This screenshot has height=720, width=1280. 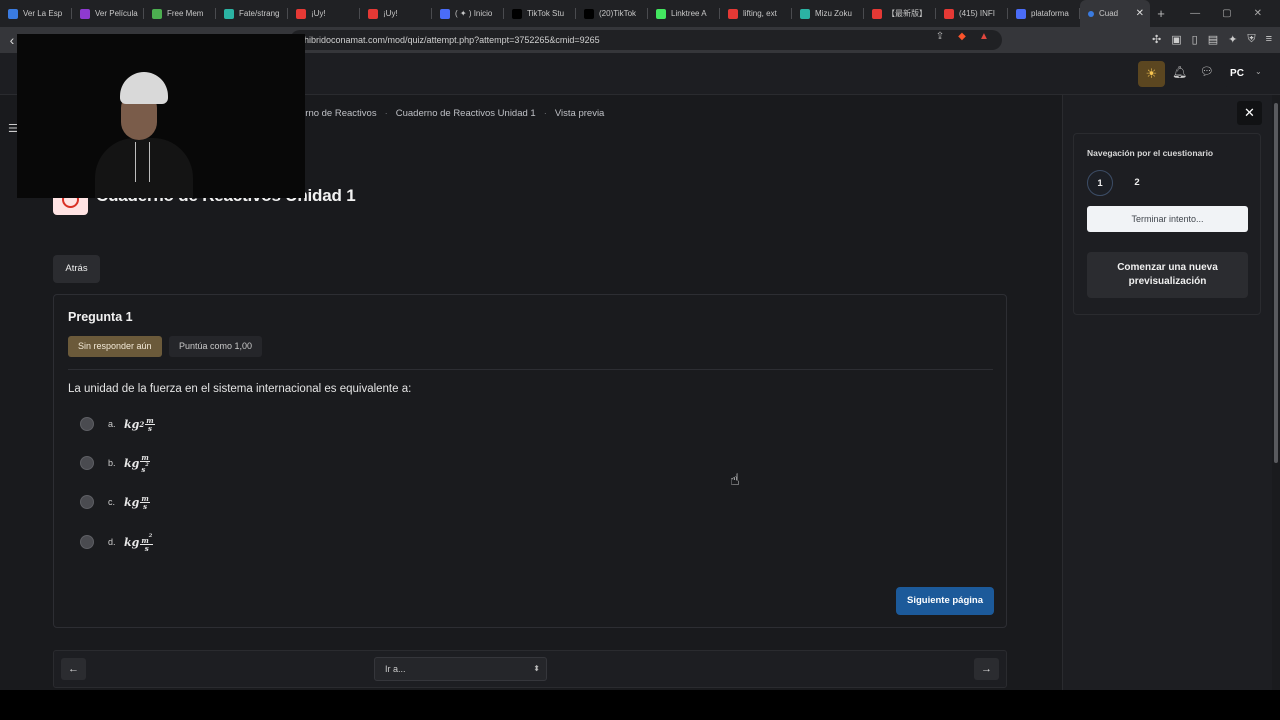 I want to click on formula-fraction: m2 s, so click(x=147, y=542).